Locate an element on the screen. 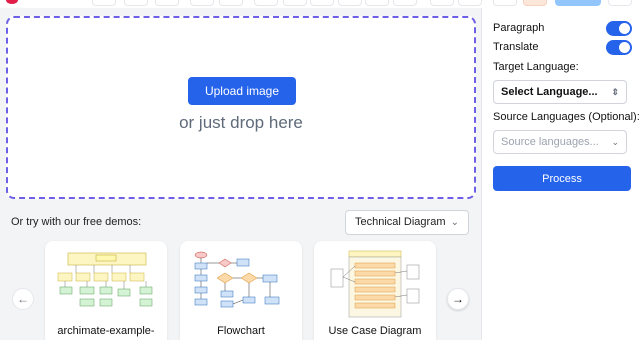 The image size is (640, 340). target-language-select: Select Language... ⇕ is located at coordinates (560, 92).